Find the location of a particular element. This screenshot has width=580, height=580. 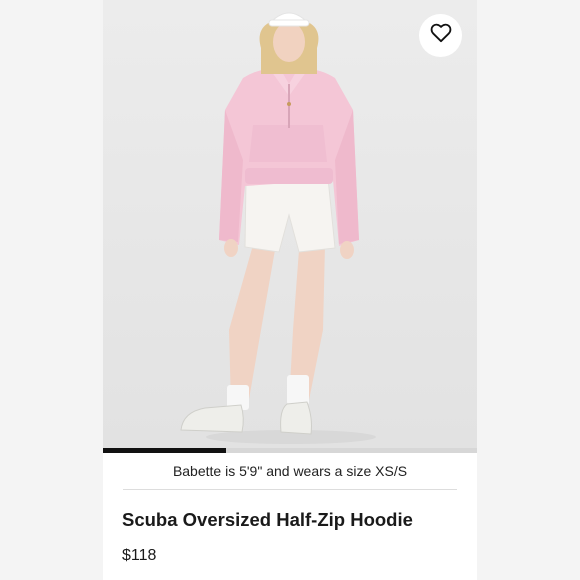

divider is located at coordinates (290, 489).